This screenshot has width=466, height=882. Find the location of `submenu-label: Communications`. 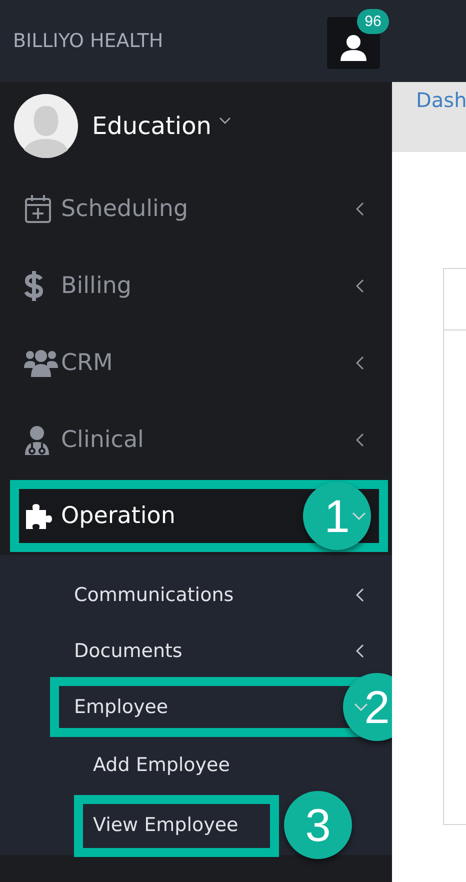

submenu-label: Communications is located at coordinates (154, 595).